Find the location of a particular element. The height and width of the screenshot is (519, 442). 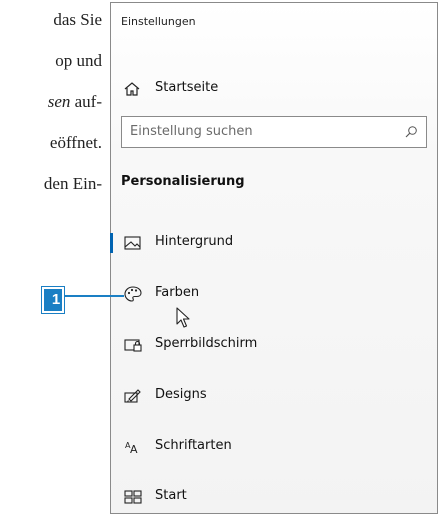

nav-item-hintergrund: Hintergrund is located at coordinates (273, 243).